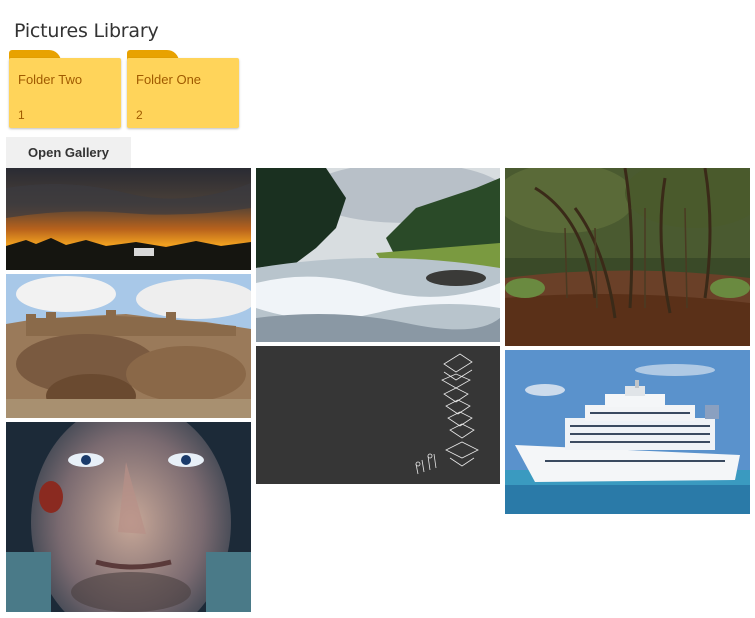 This screenshot has width=755, height=618. Describe the element at coordinates (86, 31) in the screenshot. I see `page-title: Pictures Library` at that location.